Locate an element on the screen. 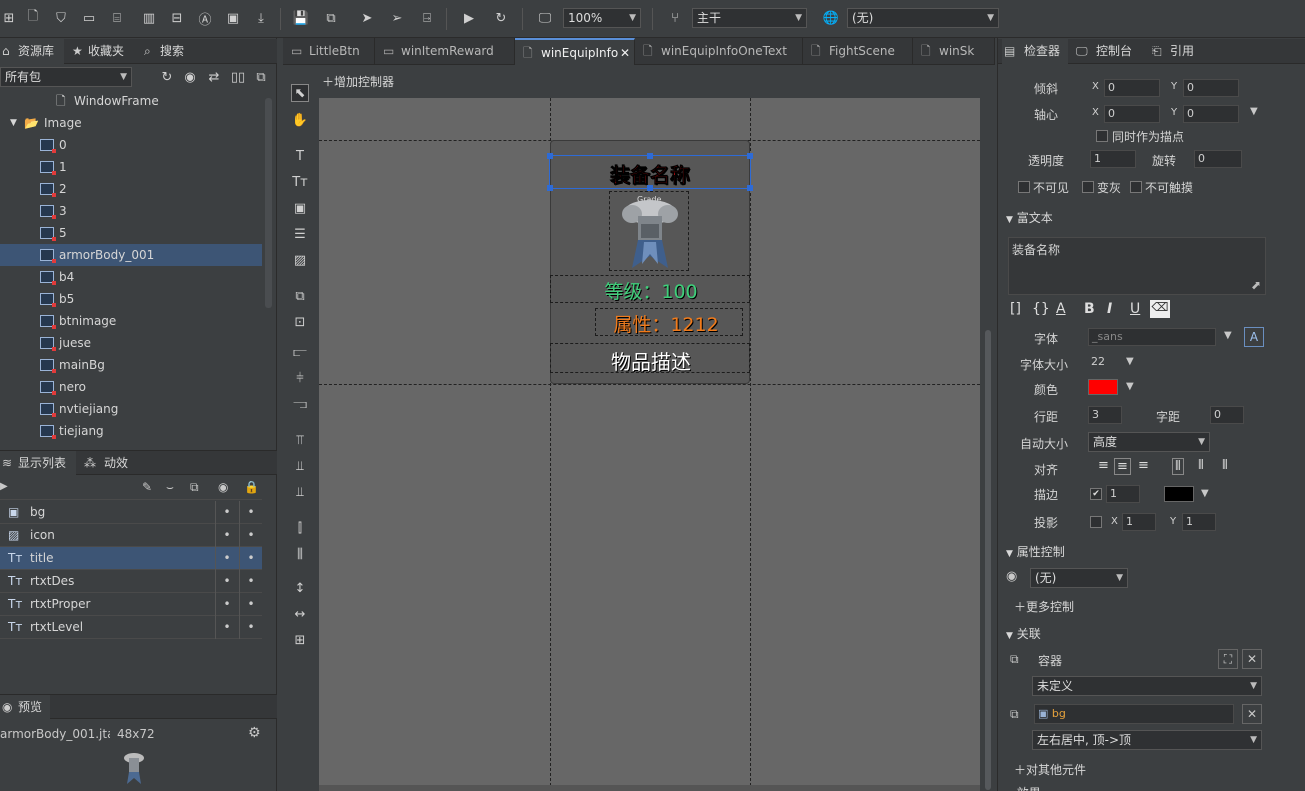  columns-icon: ▯▯ is located at coordinates (238, 77).